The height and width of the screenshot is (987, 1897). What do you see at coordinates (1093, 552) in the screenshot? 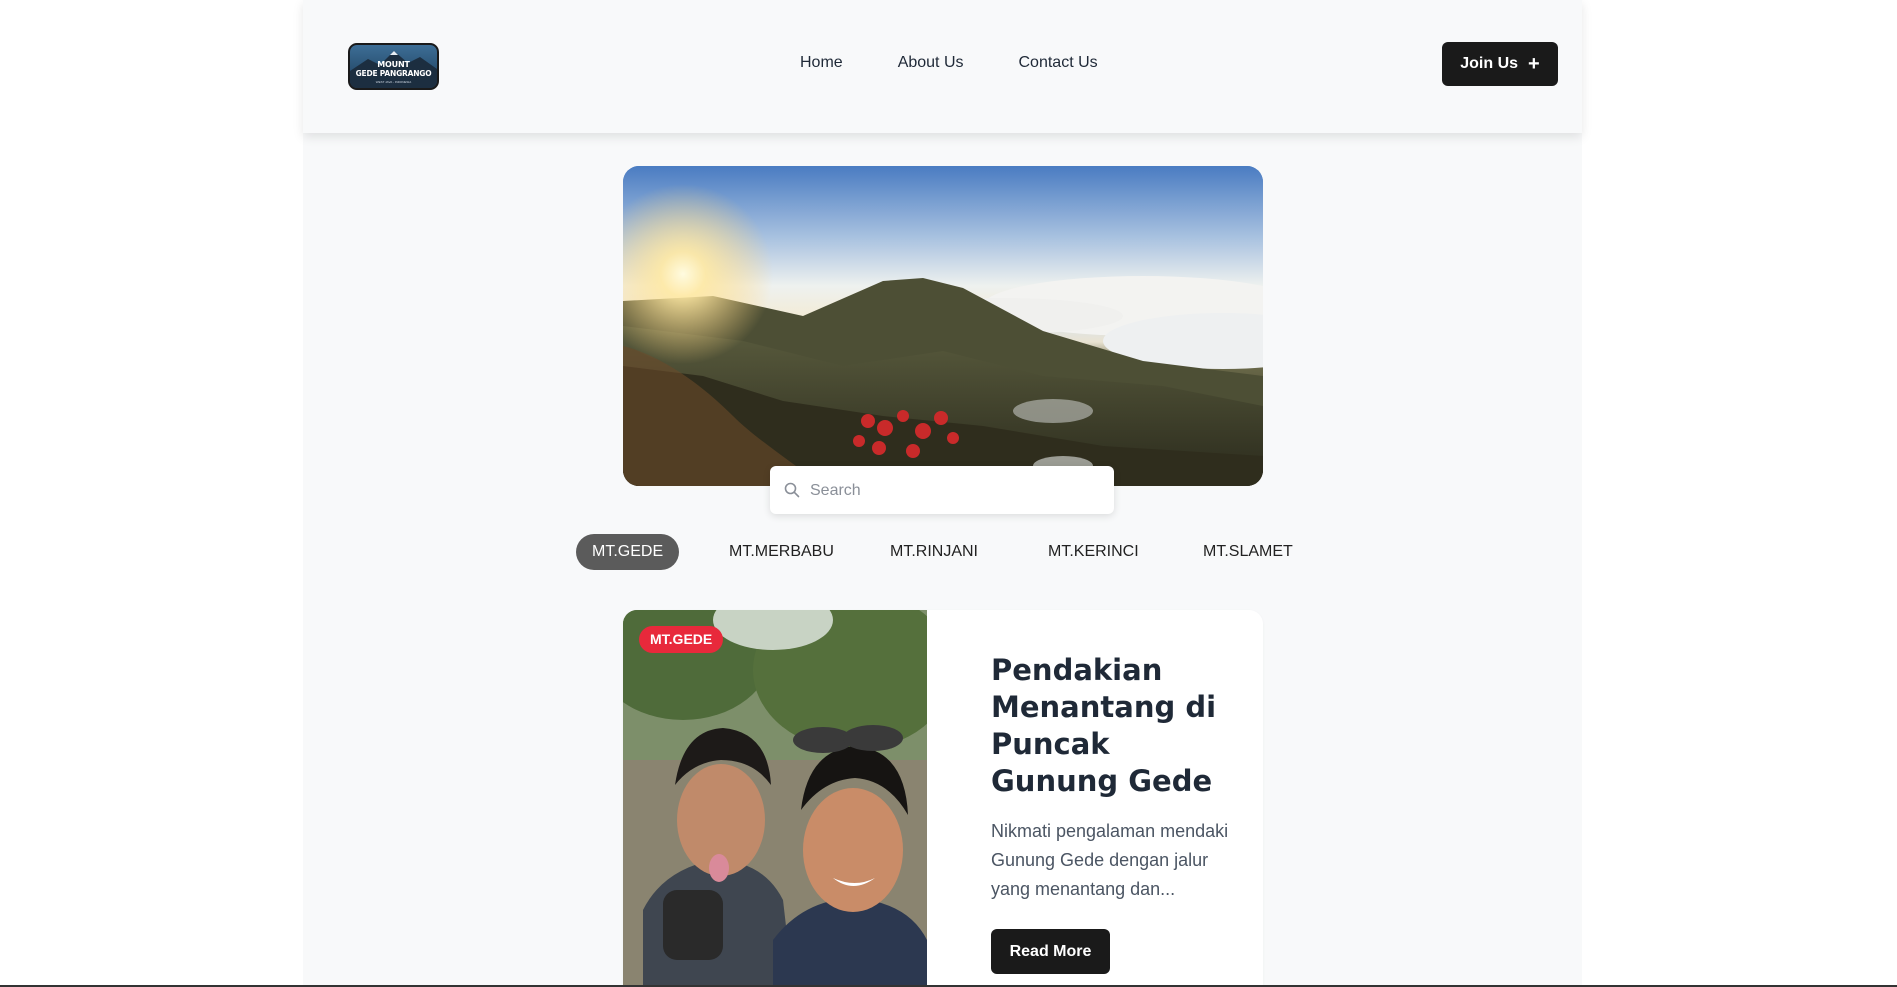
I see `filter-chip-mt-kerinci: MT.KERINCI` at bounding box center [1093, 552].